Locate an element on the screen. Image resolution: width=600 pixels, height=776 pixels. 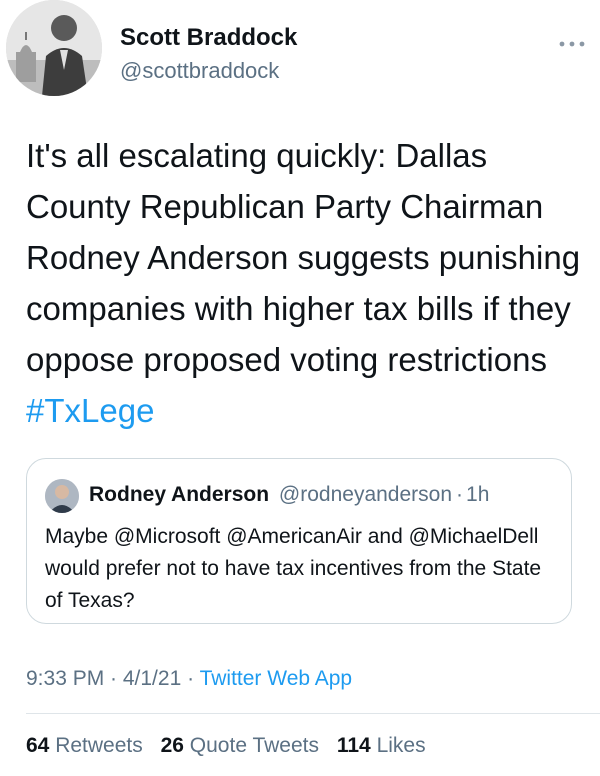
quoted-time: 1h is located at coordinates (477, 494).